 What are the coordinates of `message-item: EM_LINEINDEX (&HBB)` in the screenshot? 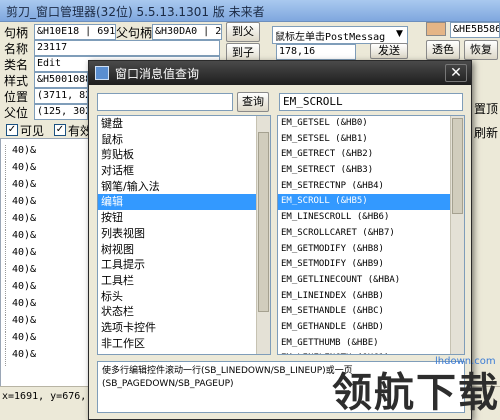 It's located at (364, 297).